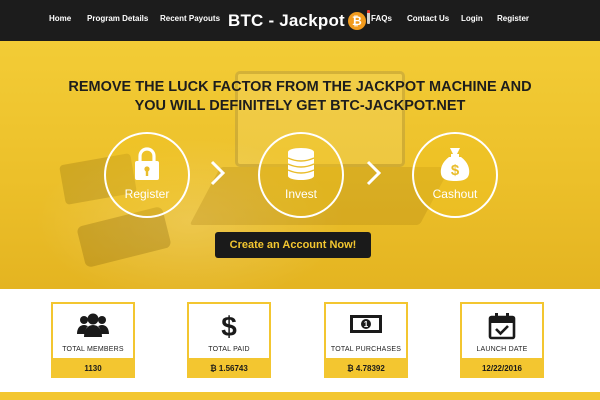 Image resolution: width=600 pixels, height=400 pixels. I want to click on create-account-button: Create an Account Now!, so click(293, 245).